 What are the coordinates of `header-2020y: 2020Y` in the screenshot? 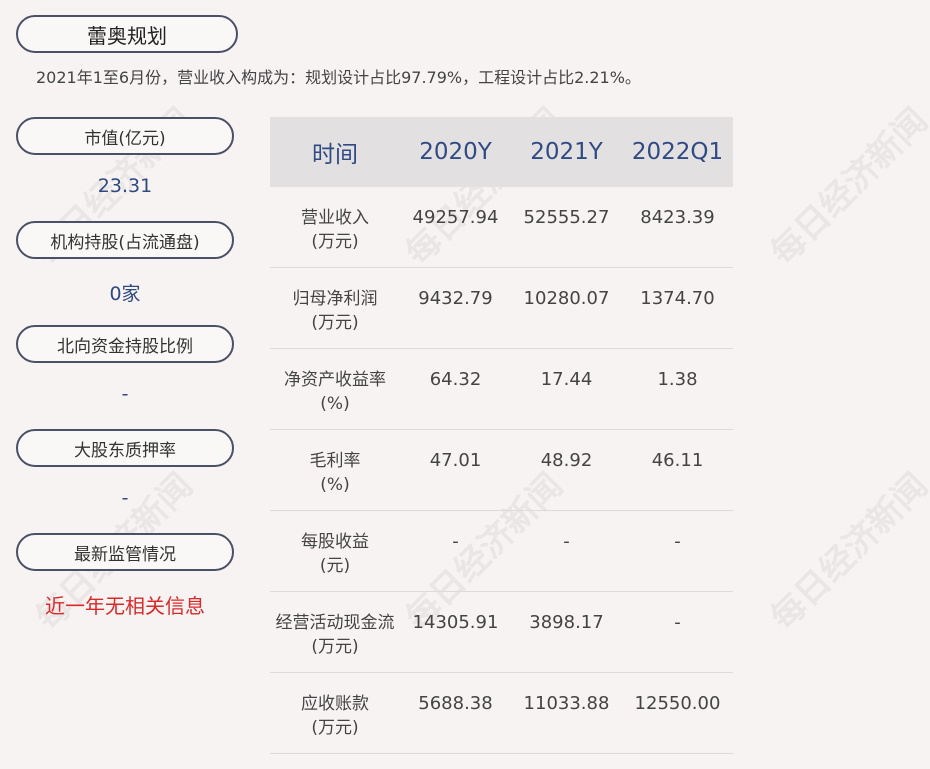 It's located at (455, 152).